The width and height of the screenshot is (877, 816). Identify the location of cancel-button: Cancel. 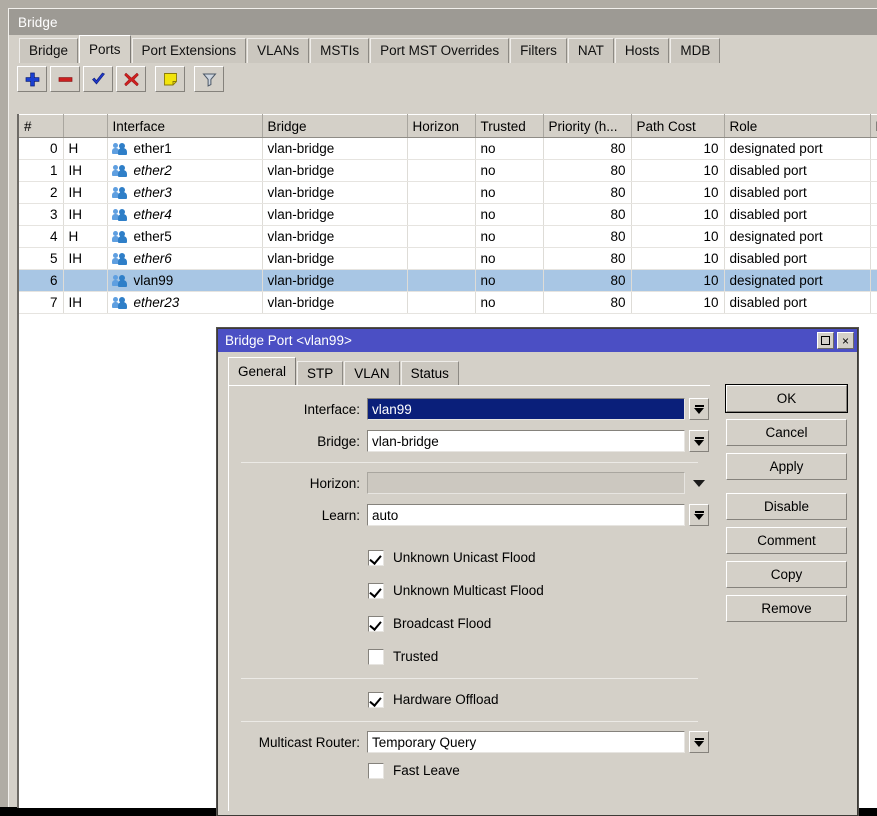
(786, 432).